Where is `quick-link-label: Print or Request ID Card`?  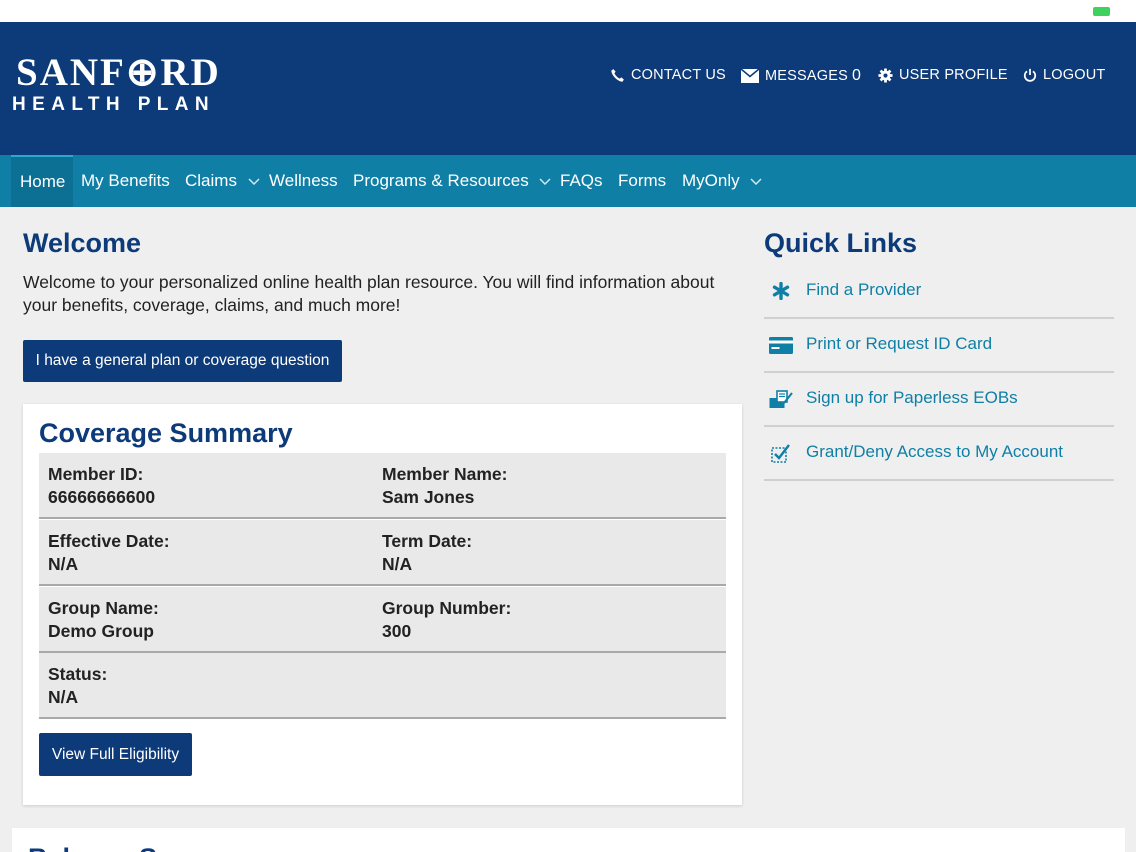
quick-link-label: Print or Request ID Card is located at coordinates (899, 343).